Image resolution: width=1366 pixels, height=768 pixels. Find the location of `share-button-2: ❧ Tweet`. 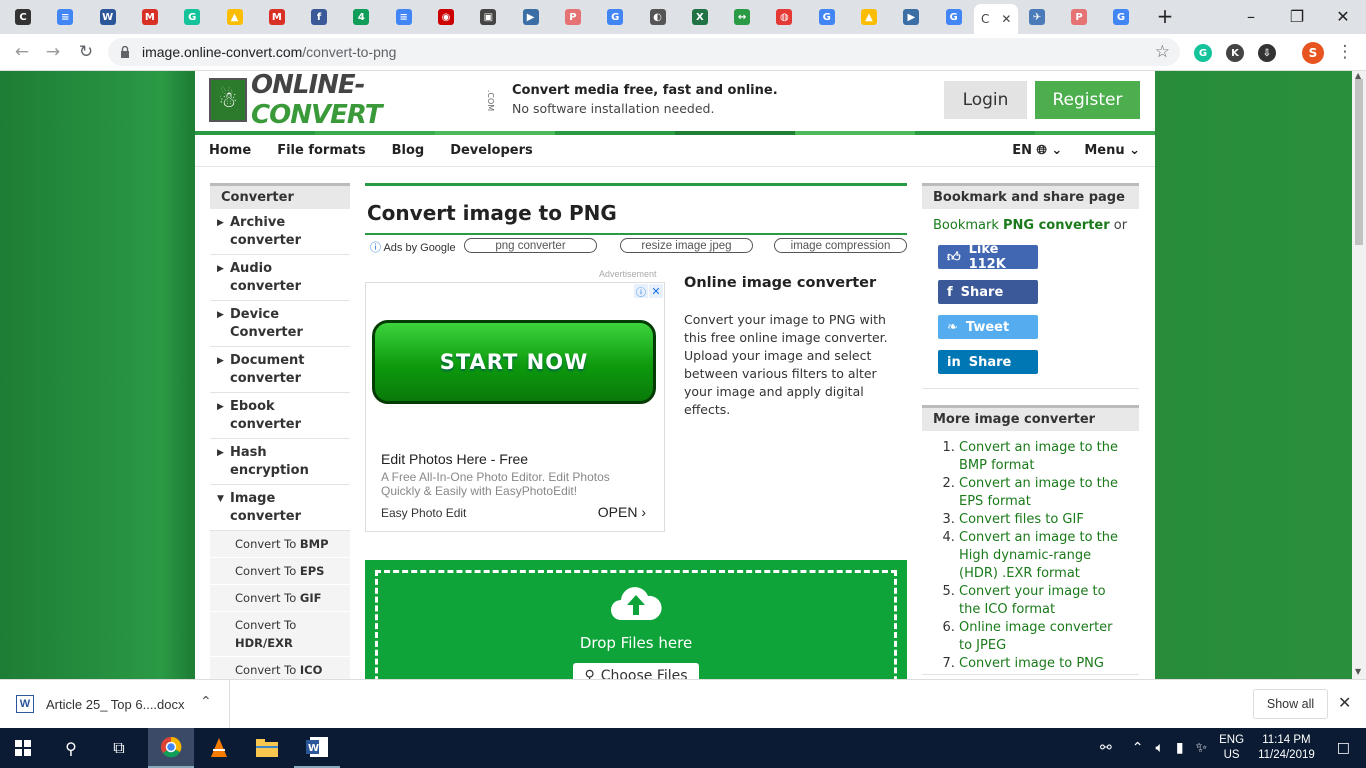

share-button-2: ❧ Tweet is located at coordinates (988, 327).